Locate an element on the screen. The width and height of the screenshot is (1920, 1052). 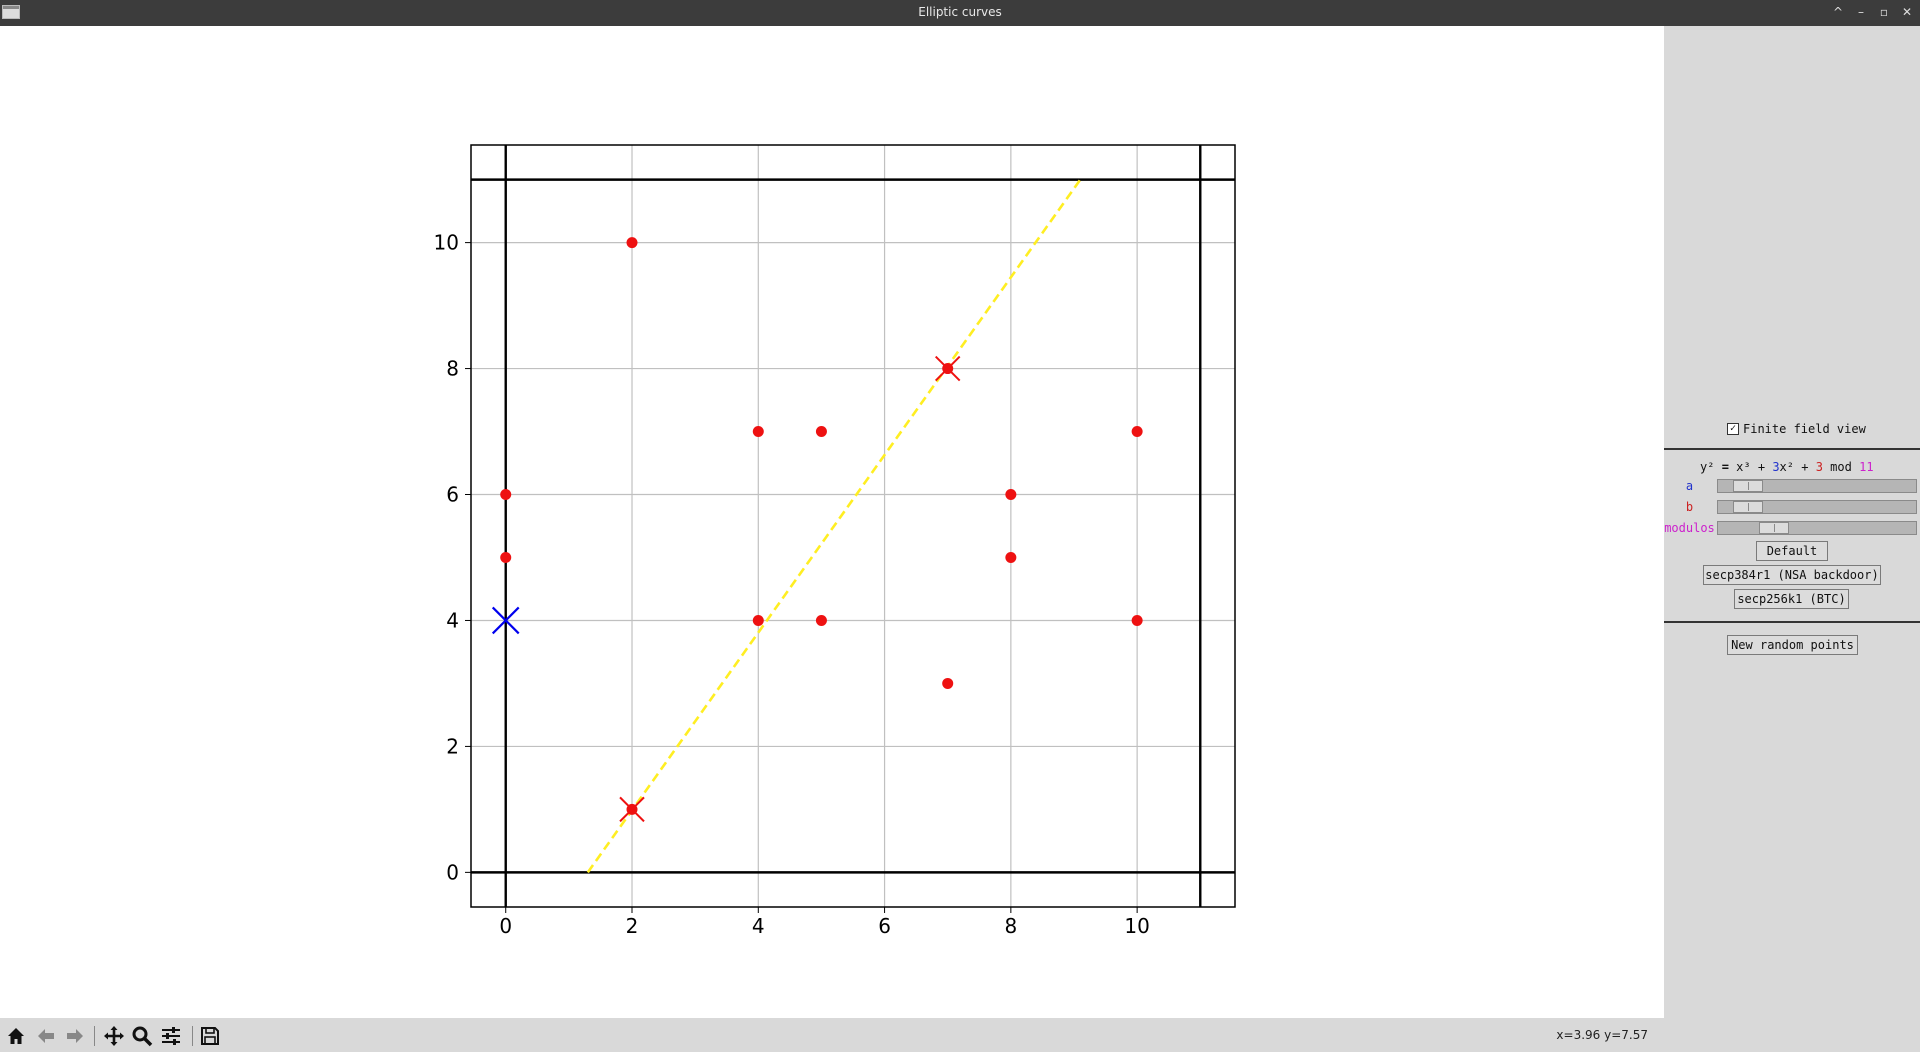
y-tick-label: 2 is located at coordinates (452, 746).